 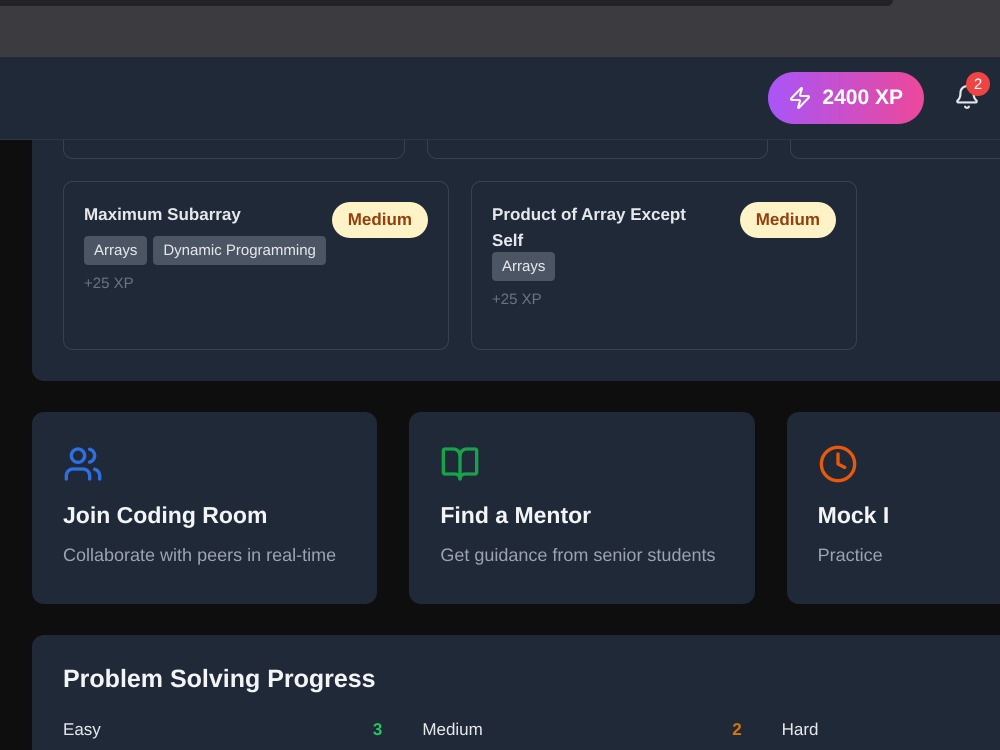 What do you see at coordinates (800, 730) in the screenshot?
I see `difficulty-name: Hard` at bounding box center [800, 730].